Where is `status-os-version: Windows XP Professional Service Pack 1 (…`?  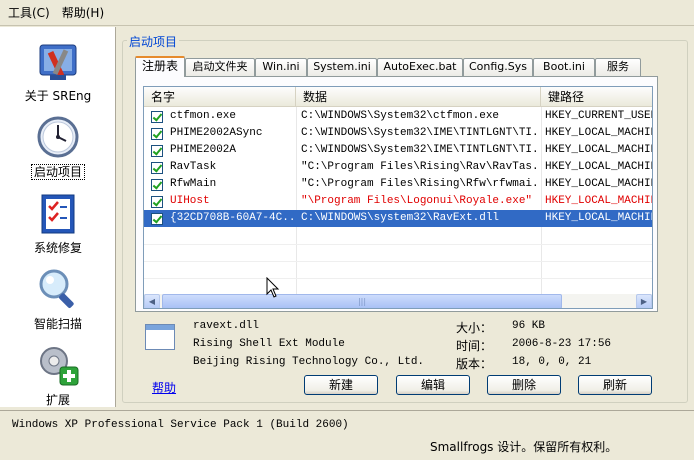
status-os-version: Windows XP Professional Service Pack 1 (… is located at coordinates (180, 425).